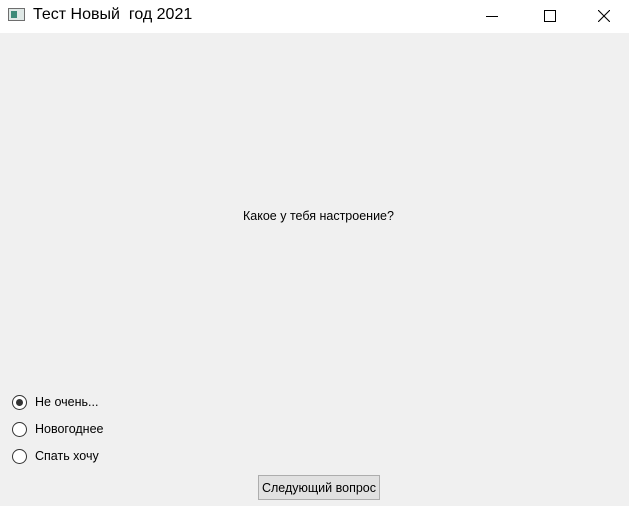 This screenshot has width=629, height=506. I want to click on app-window-icon, so click(16, 14).